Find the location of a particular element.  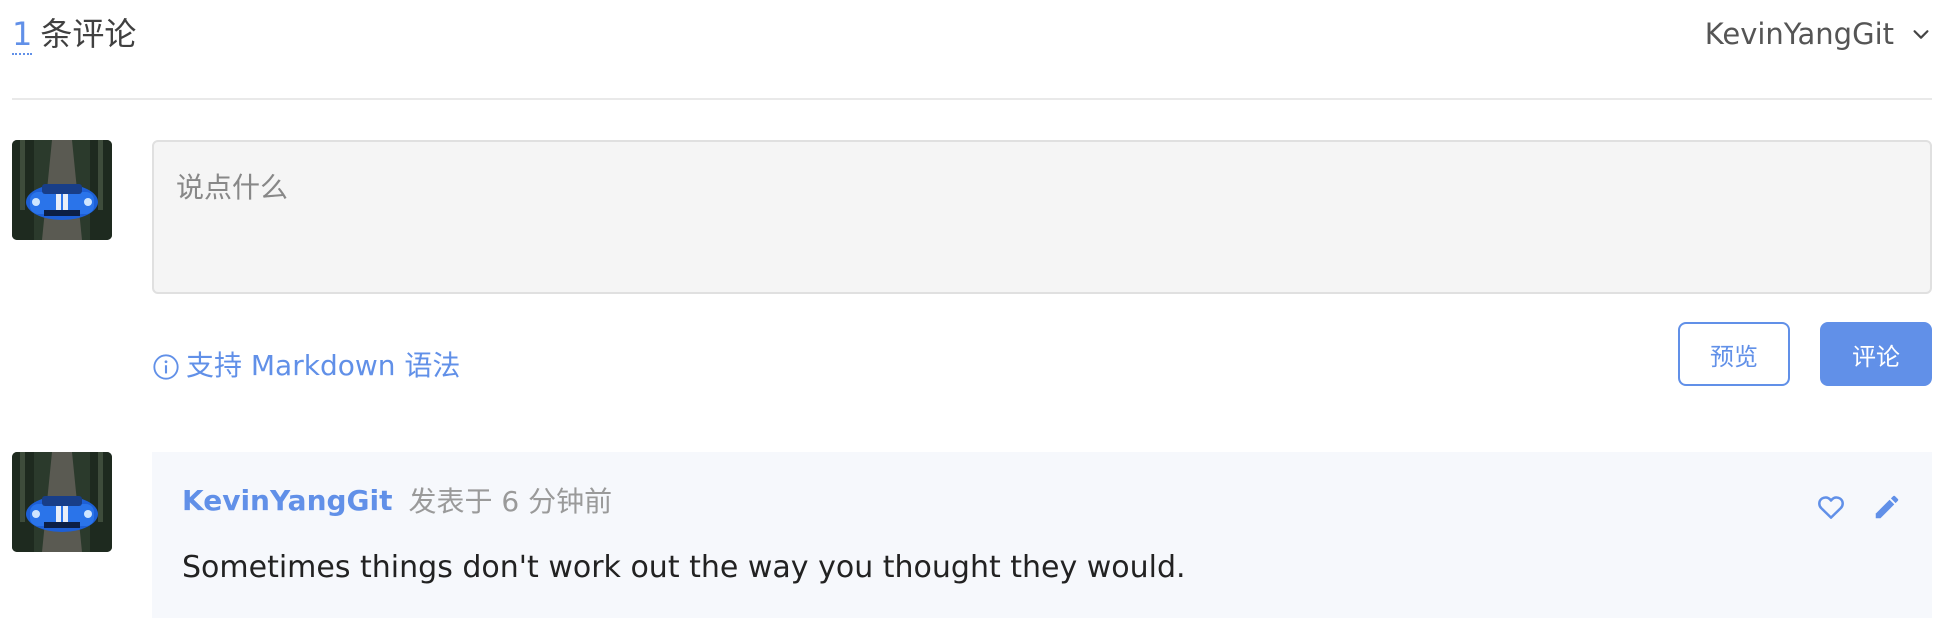

submit-comment-button: 评论 is located at coordinates (1876, 354).